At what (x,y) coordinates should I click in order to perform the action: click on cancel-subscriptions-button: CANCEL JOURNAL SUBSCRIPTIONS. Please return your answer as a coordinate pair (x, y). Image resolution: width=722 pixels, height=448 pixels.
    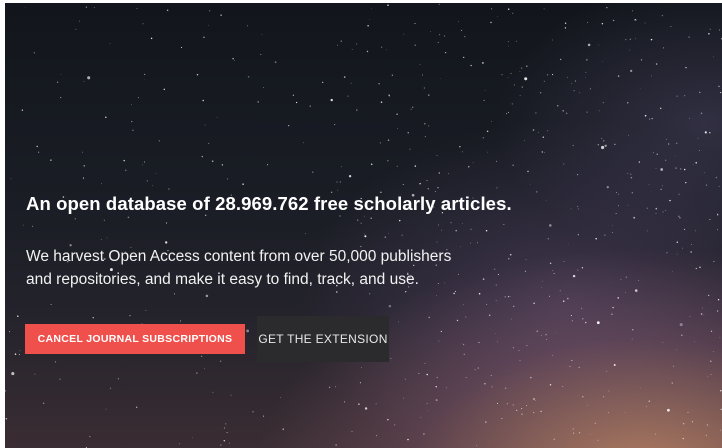
    Looking at the image, I should click on (135, 339).